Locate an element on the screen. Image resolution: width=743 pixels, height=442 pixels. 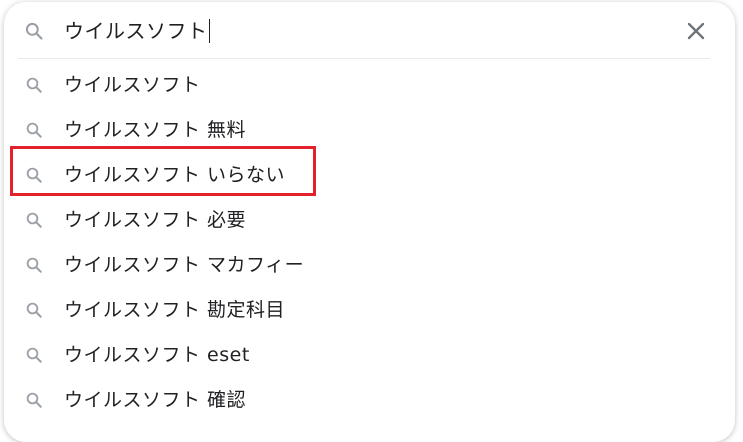
clear-search-button is located at coordinates (696, 31).